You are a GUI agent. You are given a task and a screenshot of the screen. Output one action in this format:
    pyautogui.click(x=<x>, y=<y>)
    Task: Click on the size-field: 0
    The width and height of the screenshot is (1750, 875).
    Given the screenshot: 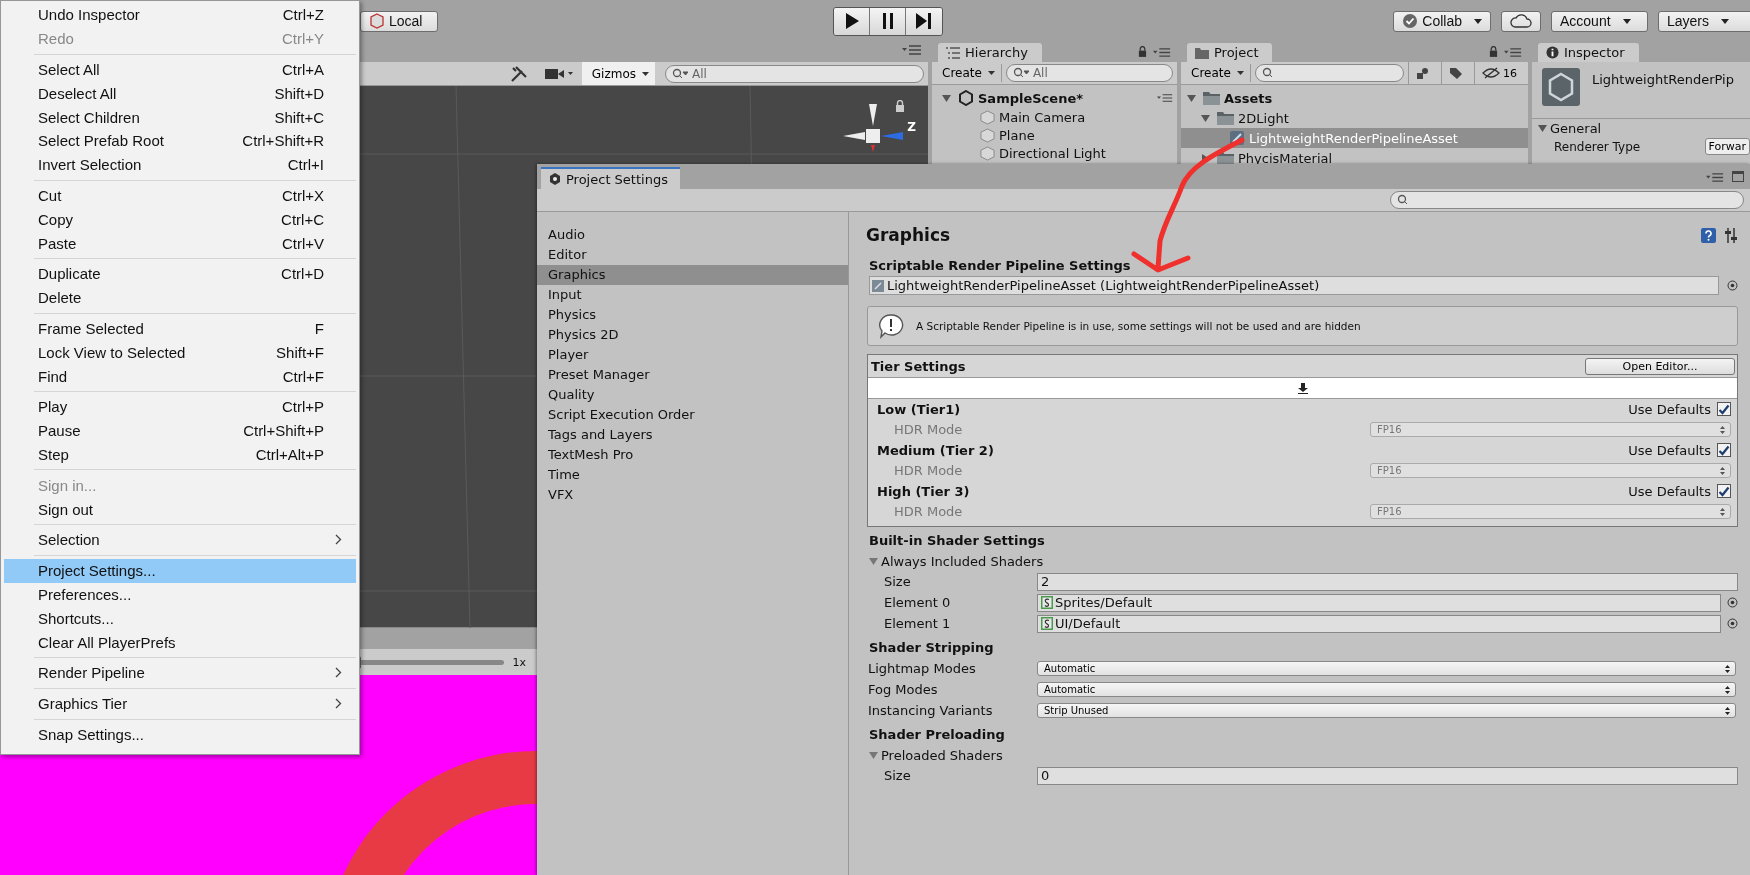 What is the action you would take?
    pyautogui.click(x=1387, y=775)
    